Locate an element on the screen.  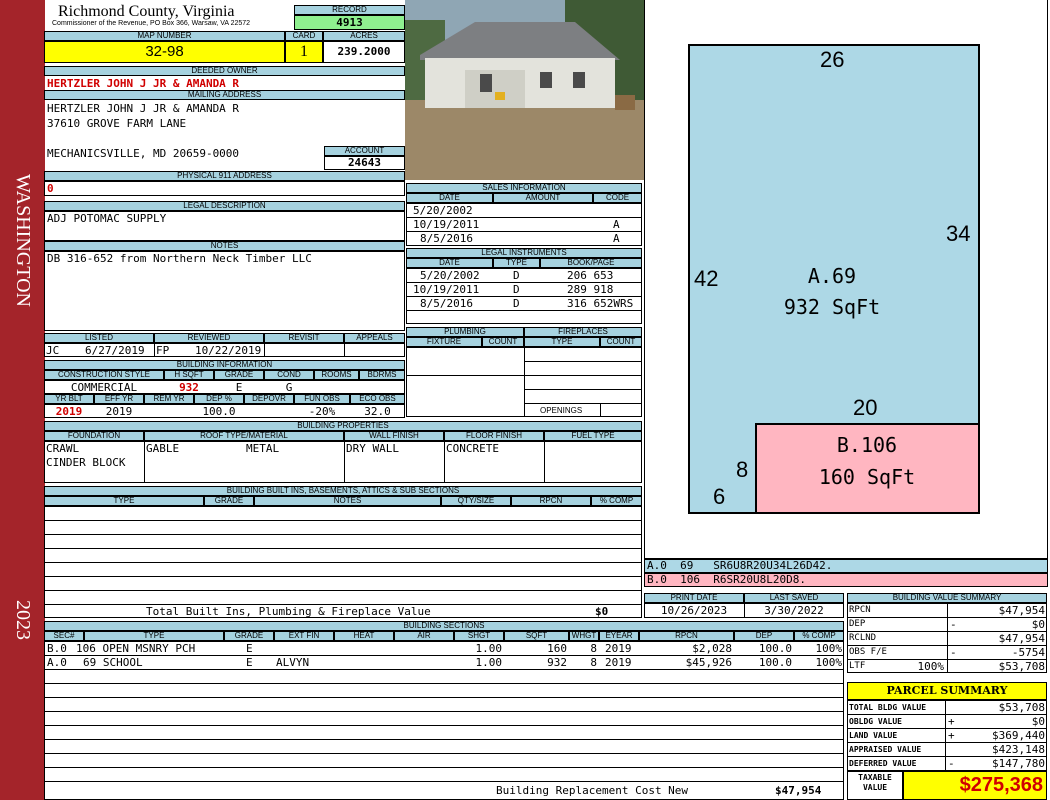
section-grade: E is located at coordinates (249, 648).